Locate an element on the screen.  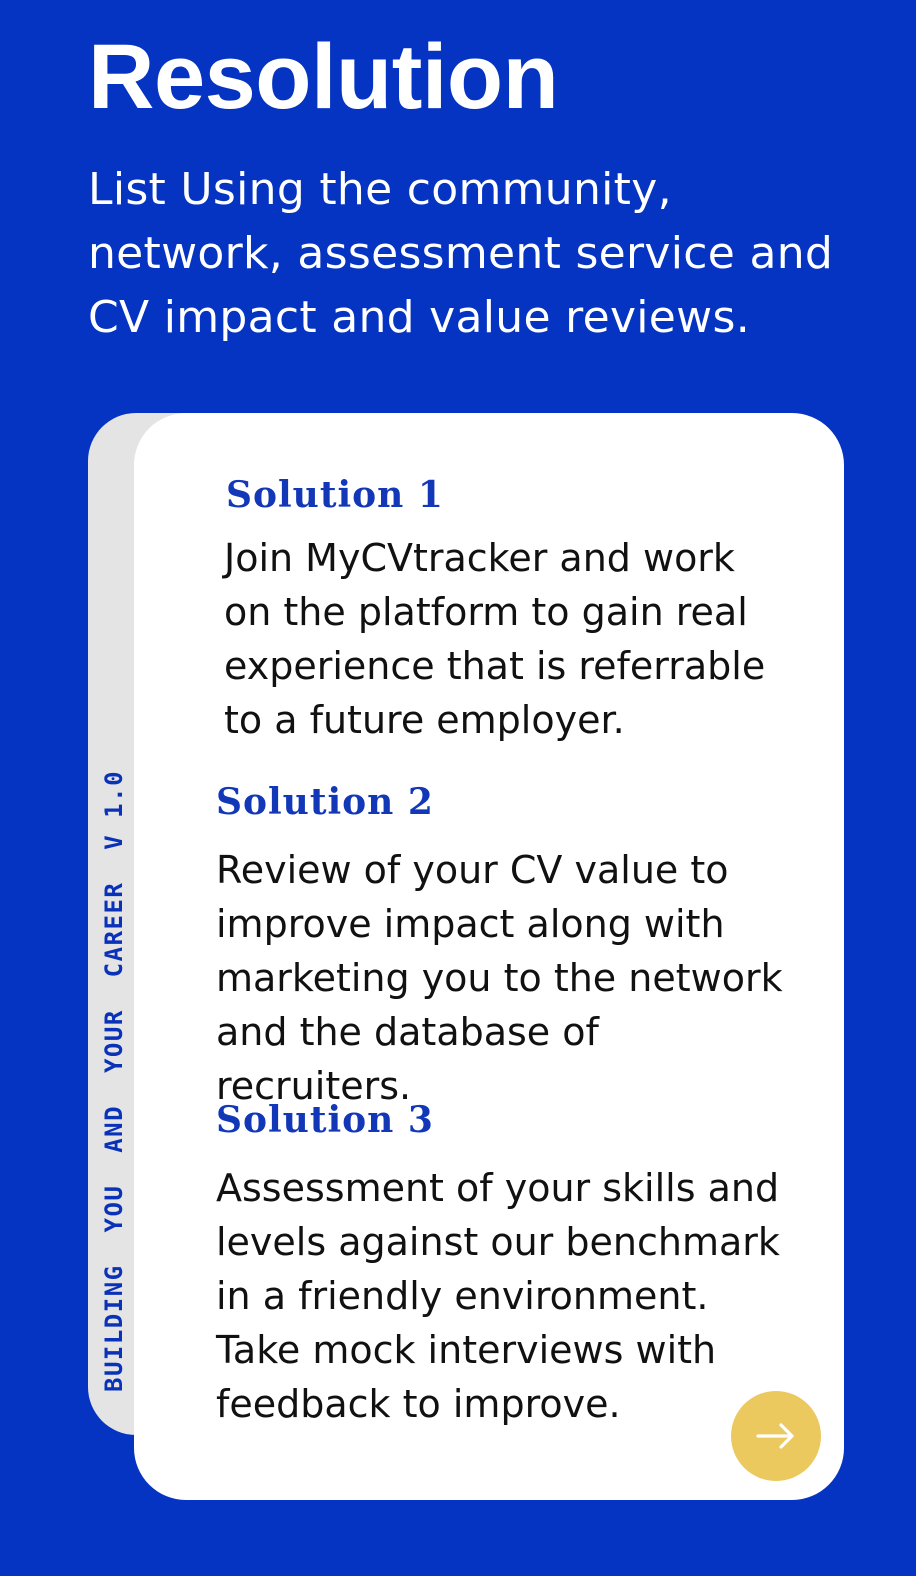
page-title: Resolution is located at coordinates (323, 77).